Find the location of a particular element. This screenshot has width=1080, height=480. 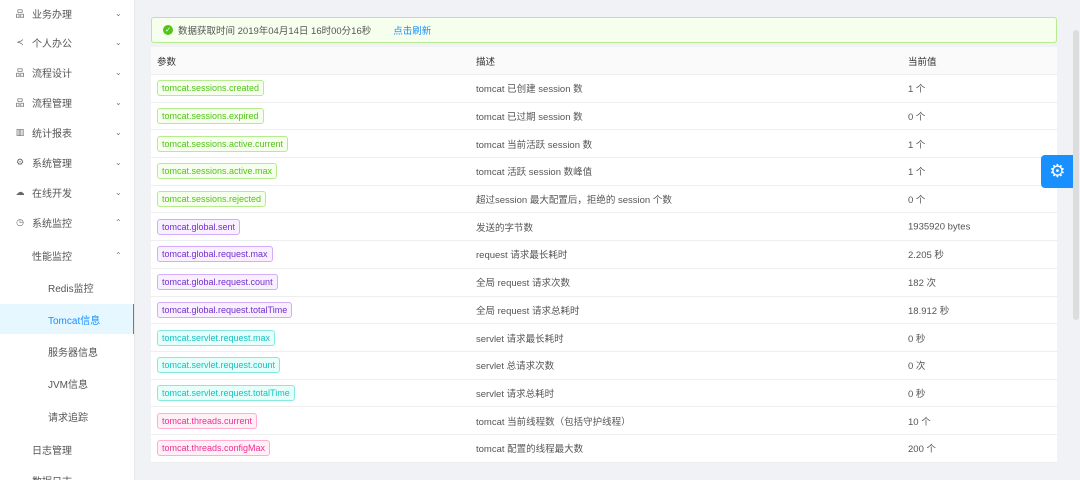

param-tag: tomcat.sessions.active.current is located at coordinates (223, 143).